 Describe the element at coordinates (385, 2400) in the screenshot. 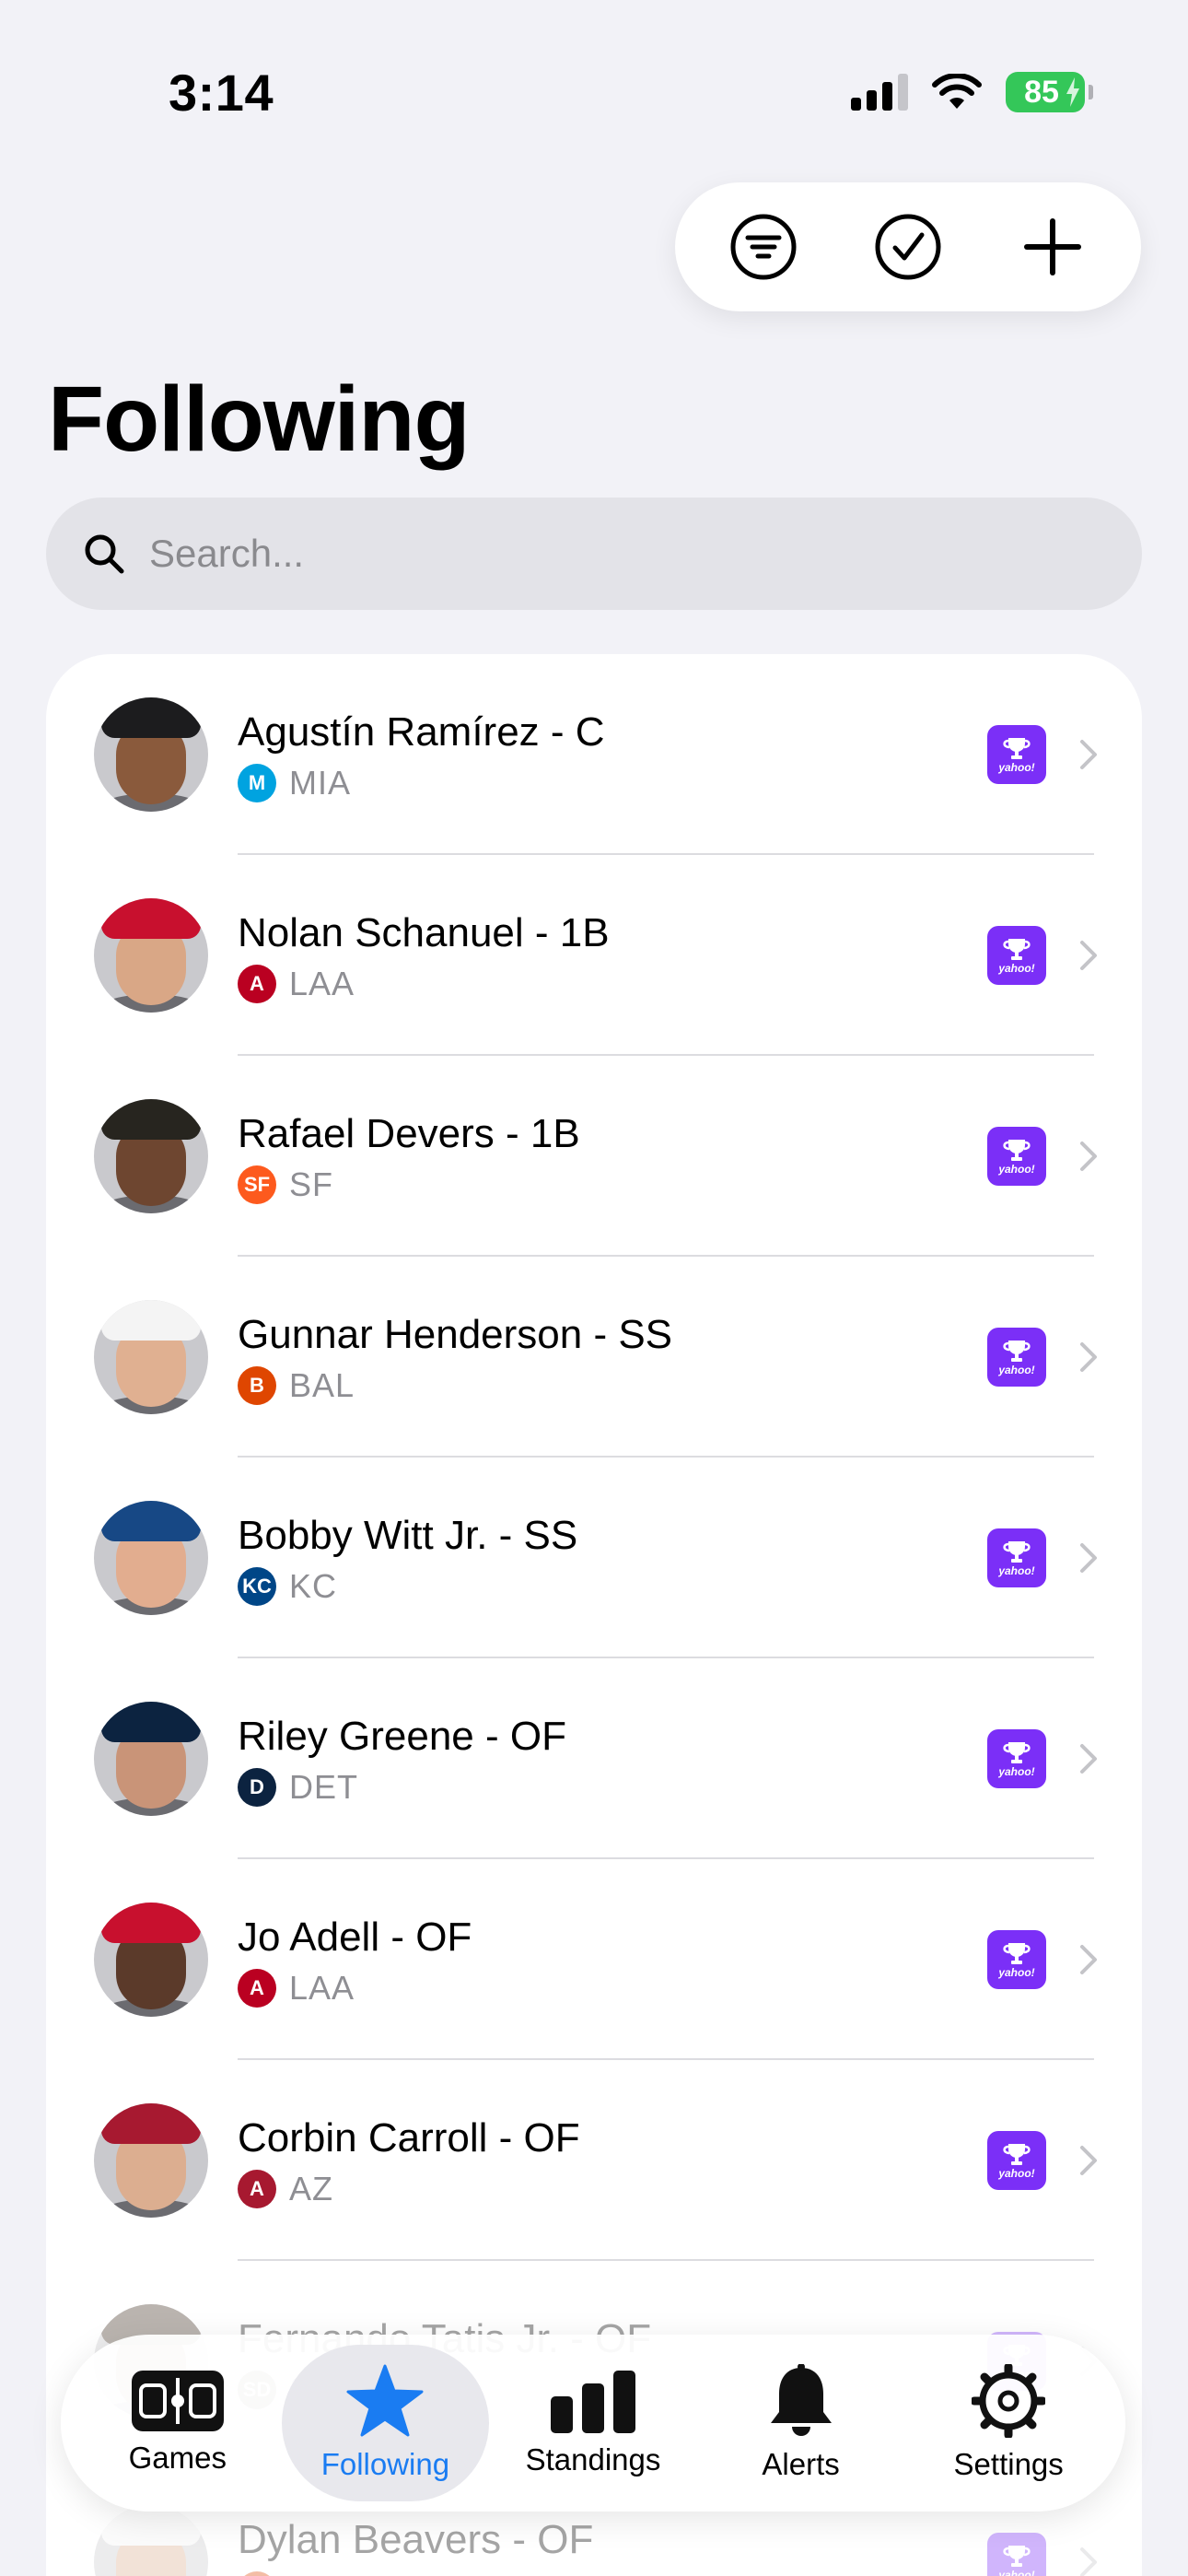

I see `star-icon` at that location.